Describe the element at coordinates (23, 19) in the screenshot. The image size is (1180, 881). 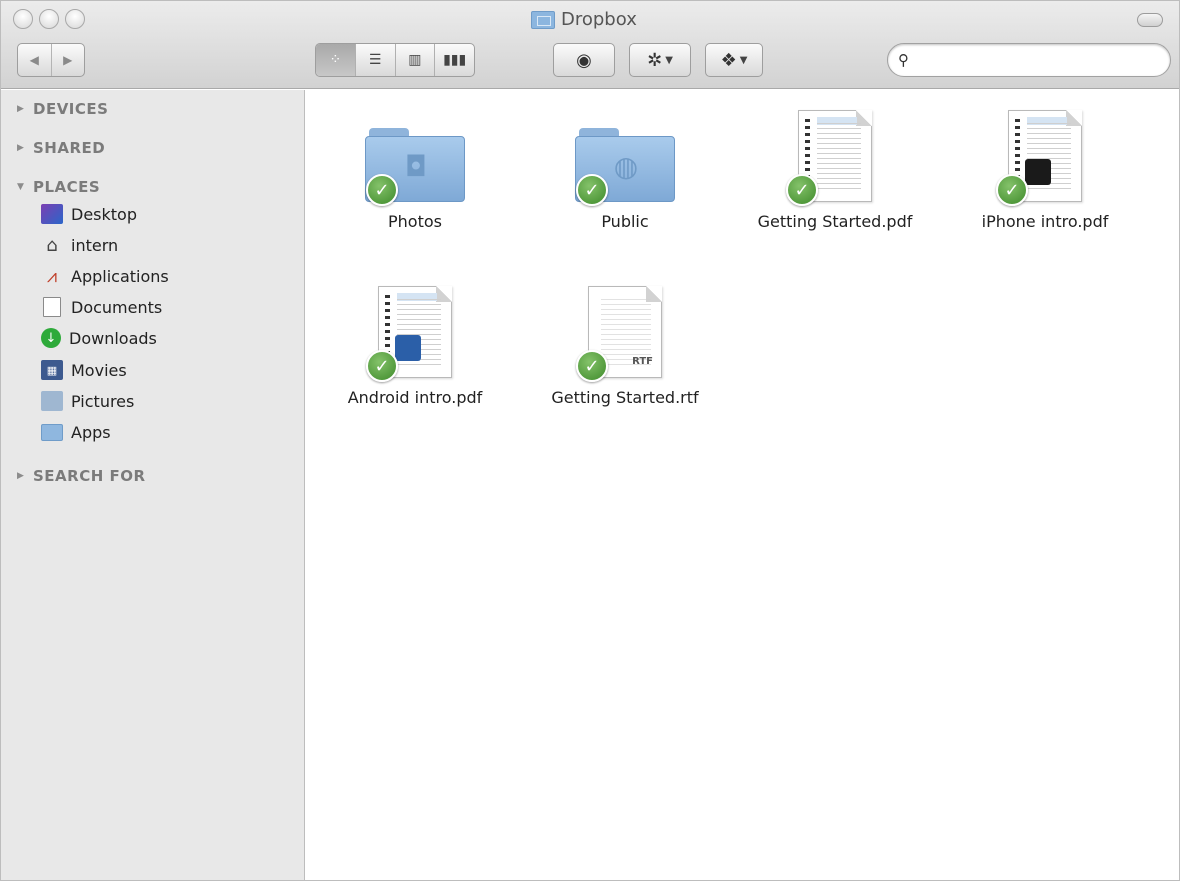
I see `close-window-button` at that location.